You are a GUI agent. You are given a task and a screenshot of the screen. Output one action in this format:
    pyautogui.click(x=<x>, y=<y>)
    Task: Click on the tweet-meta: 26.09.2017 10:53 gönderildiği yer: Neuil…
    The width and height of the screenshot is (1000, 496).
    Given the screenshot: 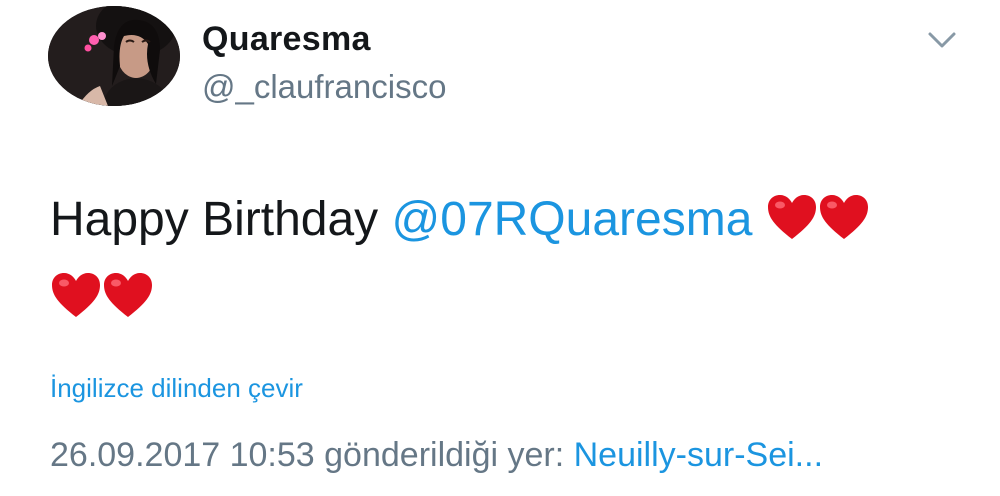 What is the action you would take?
    pyautogui.click(x=436, y=455)
    